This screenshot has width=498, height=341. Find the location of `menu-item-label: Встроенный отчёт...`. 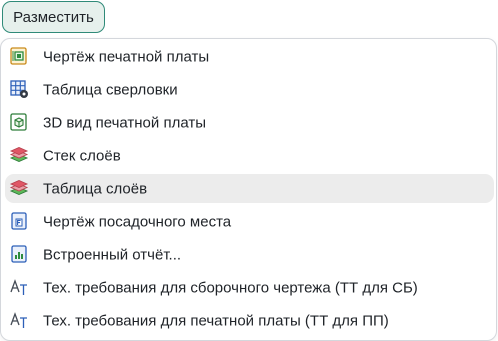

menu-item-label: Встроенный отчёт... is located at coordinates (112, 254).